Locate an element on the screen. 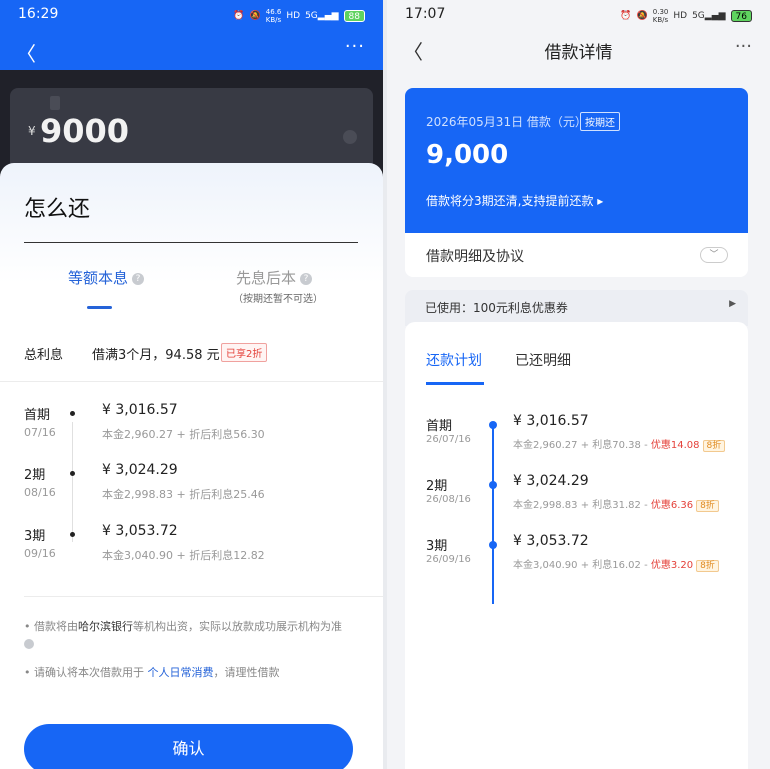  confirm-button: 确认 is located at coordinates (188, 746).